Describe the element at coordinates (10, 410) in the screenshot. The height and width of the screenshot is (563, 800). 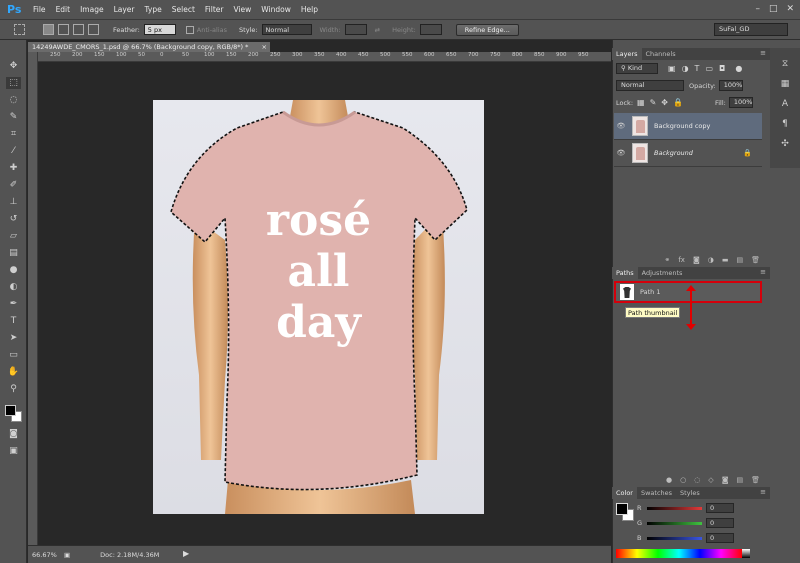
I see `foreground-color-swatch` at that location.